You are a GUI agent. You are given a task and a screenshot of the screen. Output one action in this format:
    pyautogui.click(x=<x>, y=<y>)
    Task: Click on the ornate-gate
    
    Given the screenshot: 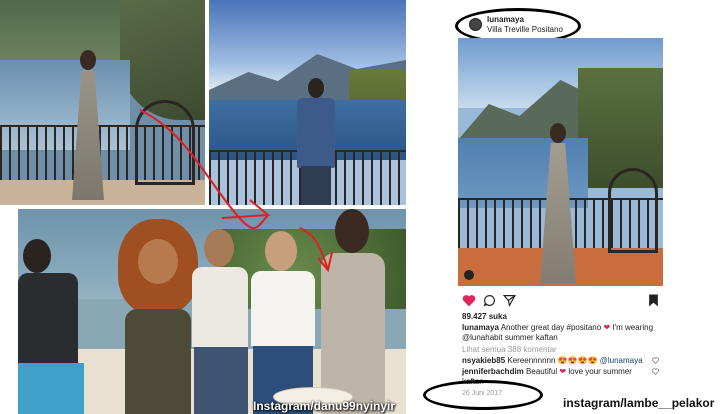 What is the action you would take?
    pyautogui.click(x=633, y=210)
    